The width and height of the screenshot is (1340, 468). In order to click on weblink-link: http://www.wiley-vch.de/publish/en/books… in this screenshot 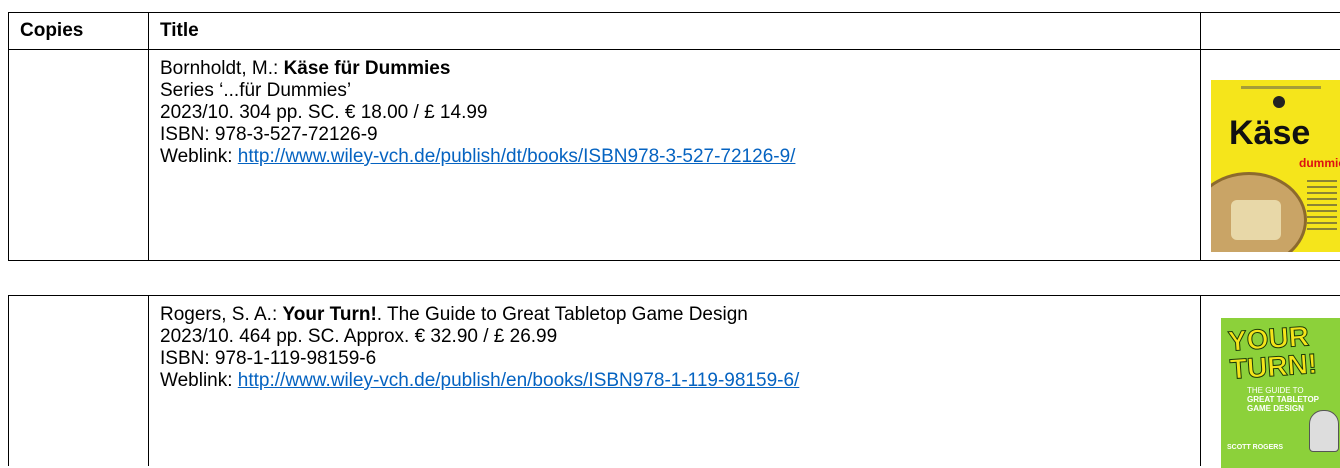, I will do `click(519, 380)`.